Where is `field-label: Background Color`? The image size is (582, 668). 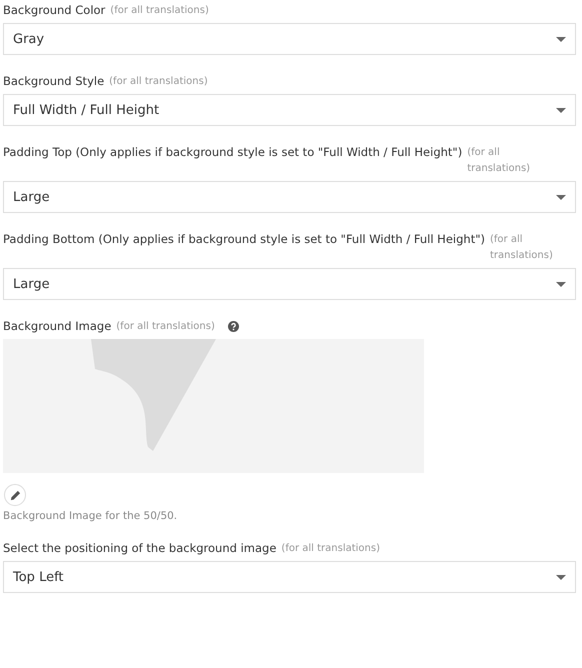
field-label: Background Color is located at coordinates (54, 10).